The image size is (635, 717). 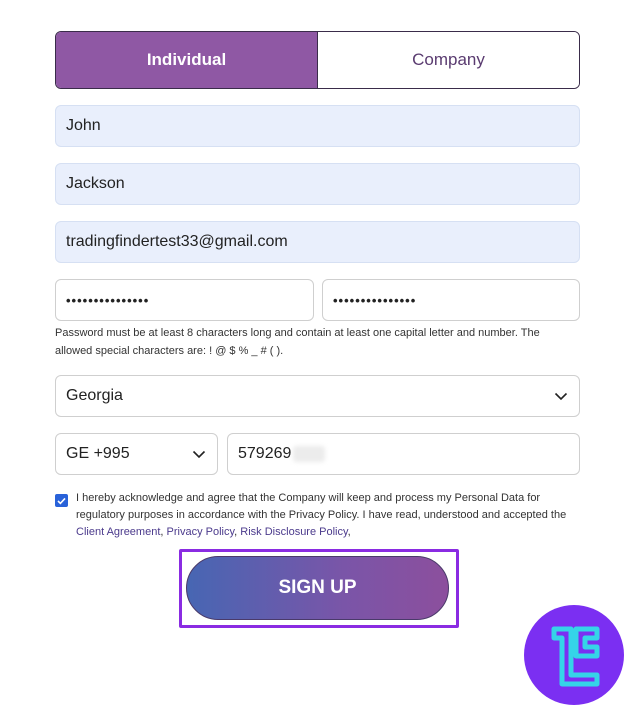 I want to click on client-agreement-link: Client Agreement, so click(x=118, y=532).